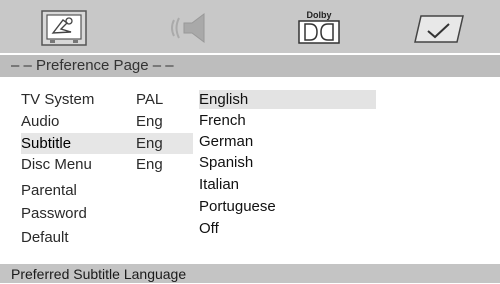 The height and width of the screenshot is (284, 500). Describe the element at coordinates (56, 165) in the screenshot. I see `menu-item-disc-menu: Disc Menu` at that location.